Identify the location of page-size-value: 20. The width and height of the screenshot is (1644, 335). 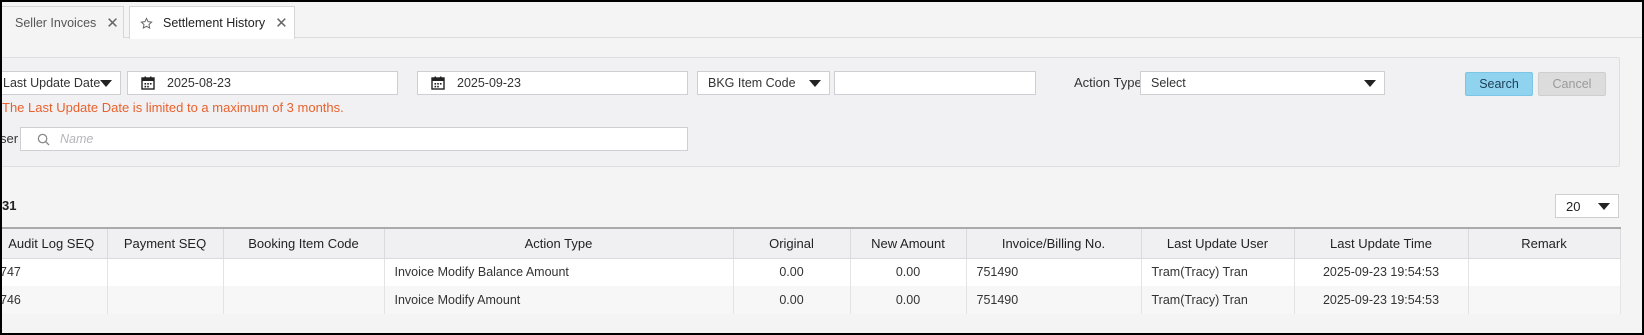
(1573, 206).